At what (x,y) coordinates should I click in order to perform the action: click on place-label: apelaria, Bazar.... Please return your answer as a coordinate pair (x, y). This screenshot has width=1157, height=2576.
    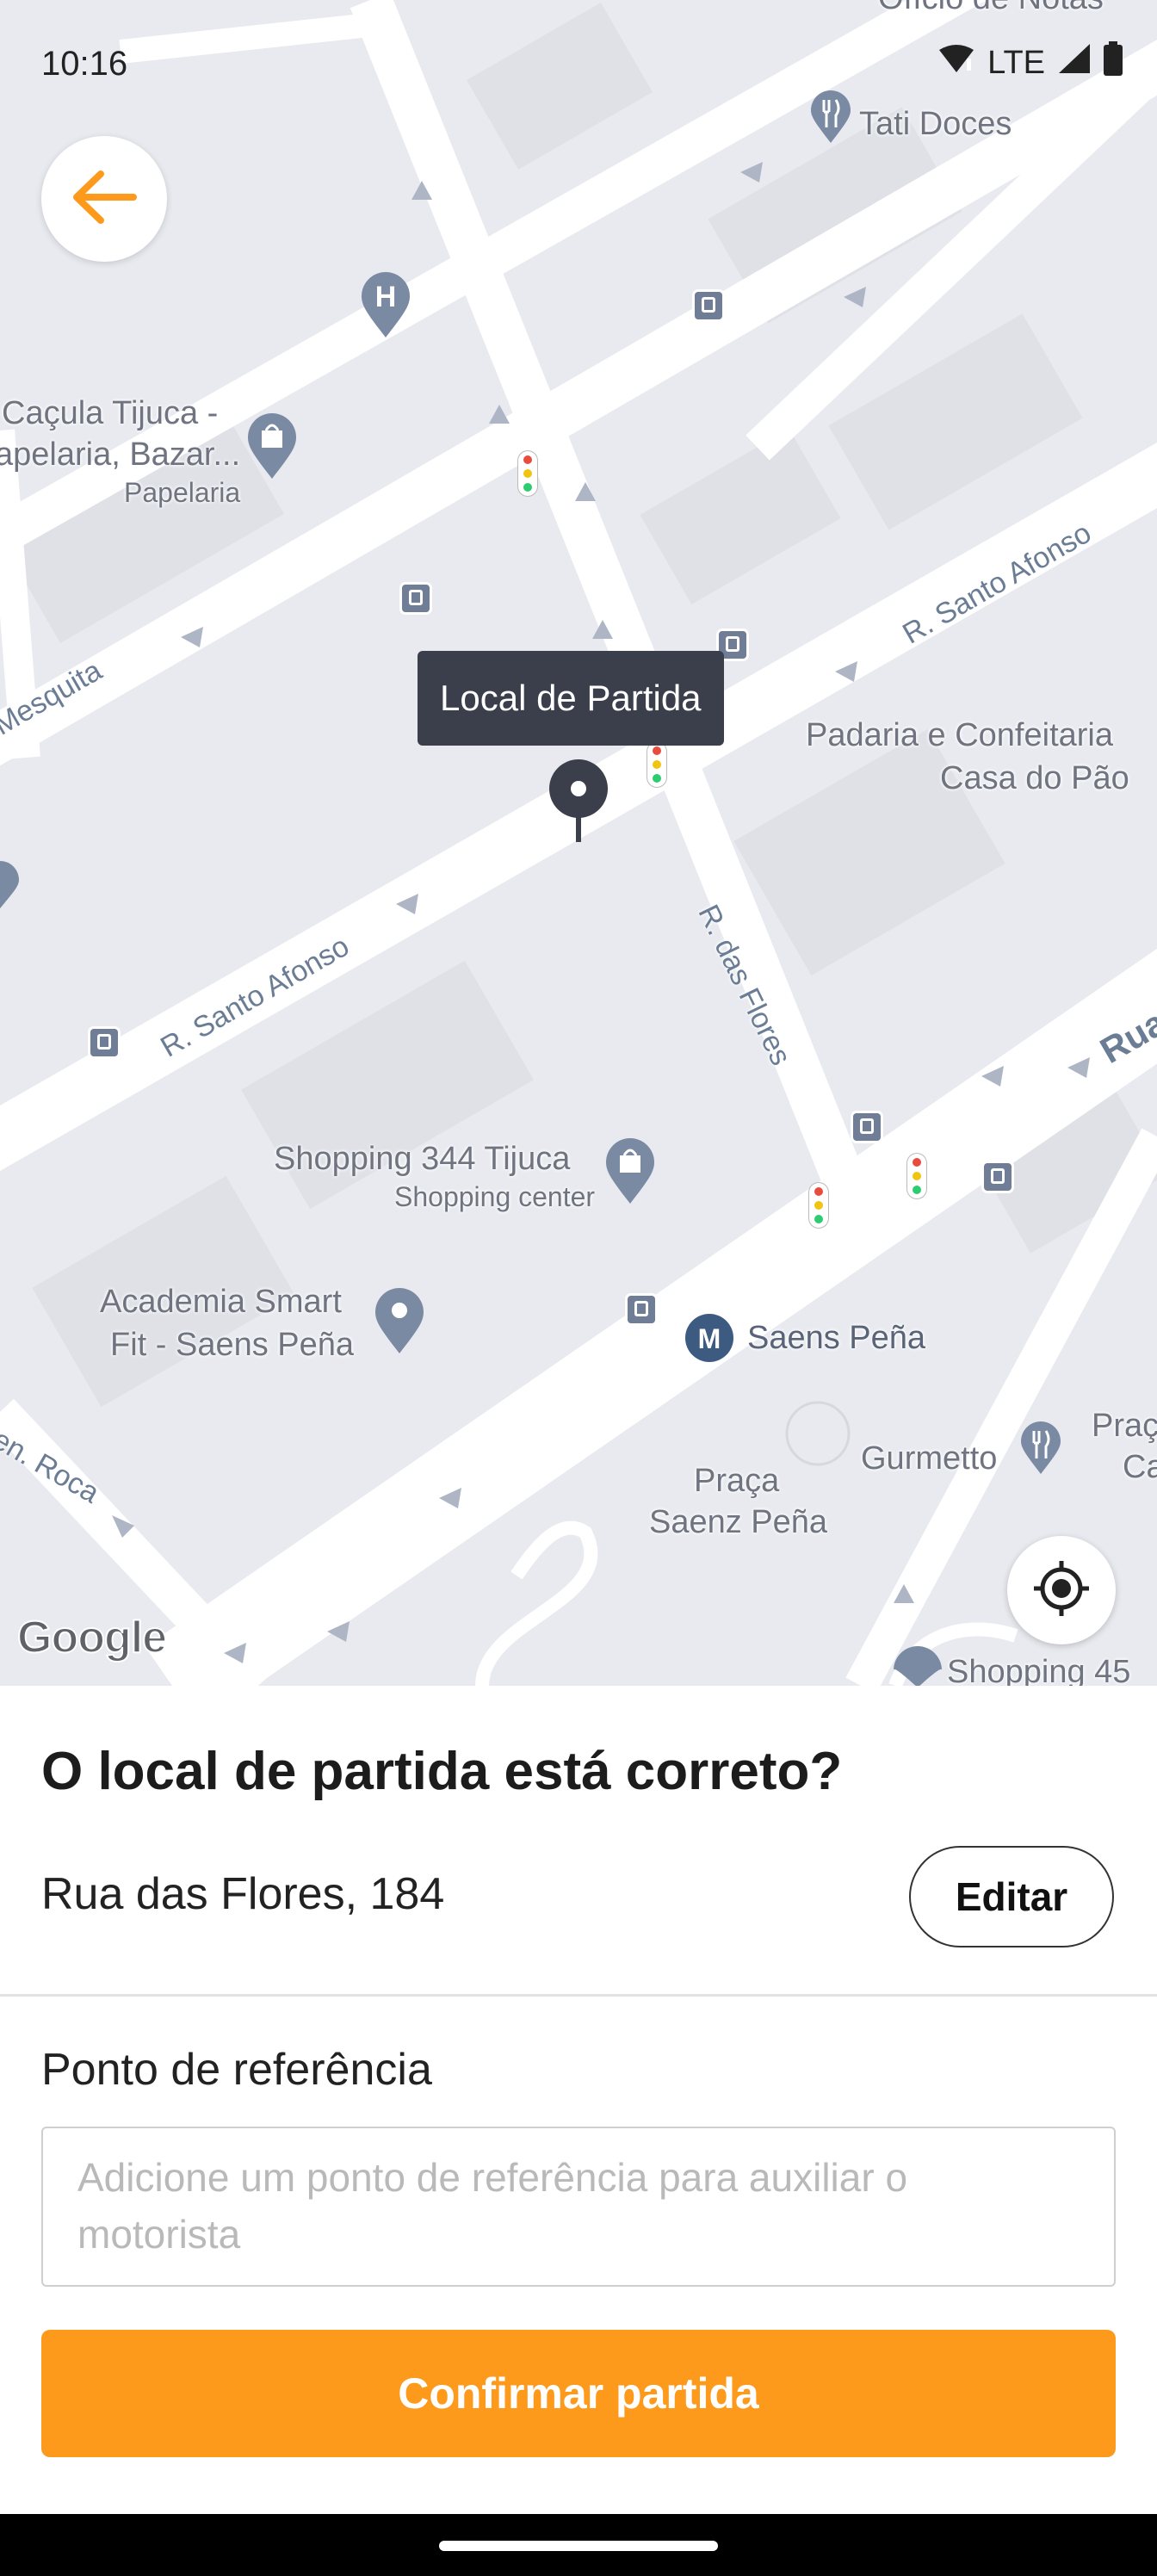
    Looking at the image, I should click on (121, 455).